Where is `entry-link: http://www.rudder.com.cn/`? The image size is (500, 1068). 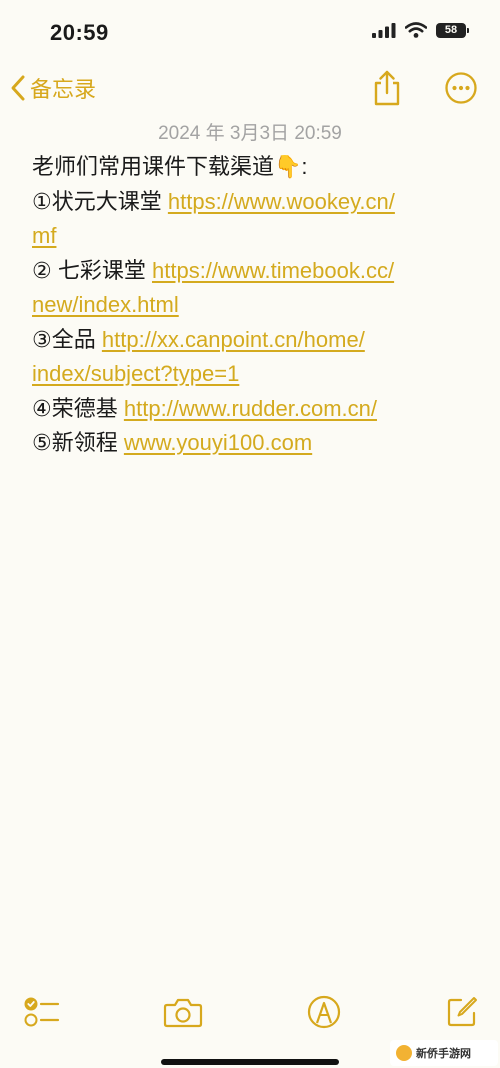
entry-link: http://www.rudder.com.cn/ is located at coordinates (250, 408).